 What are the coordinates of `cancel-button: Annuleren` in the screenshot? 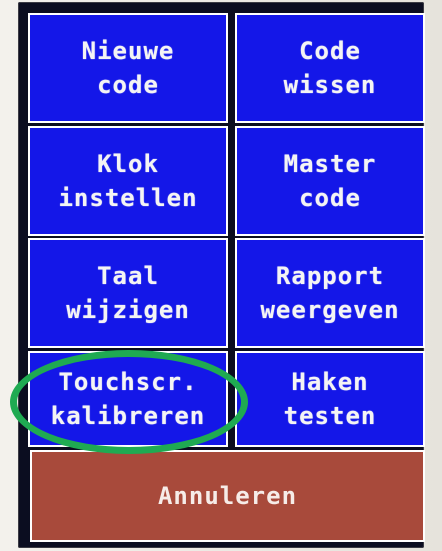 It's located at (227, 496).